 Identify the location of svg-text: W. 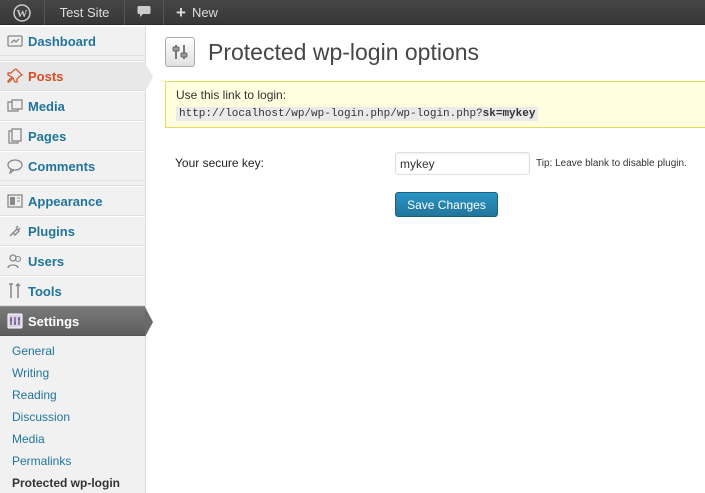
(22, 14).